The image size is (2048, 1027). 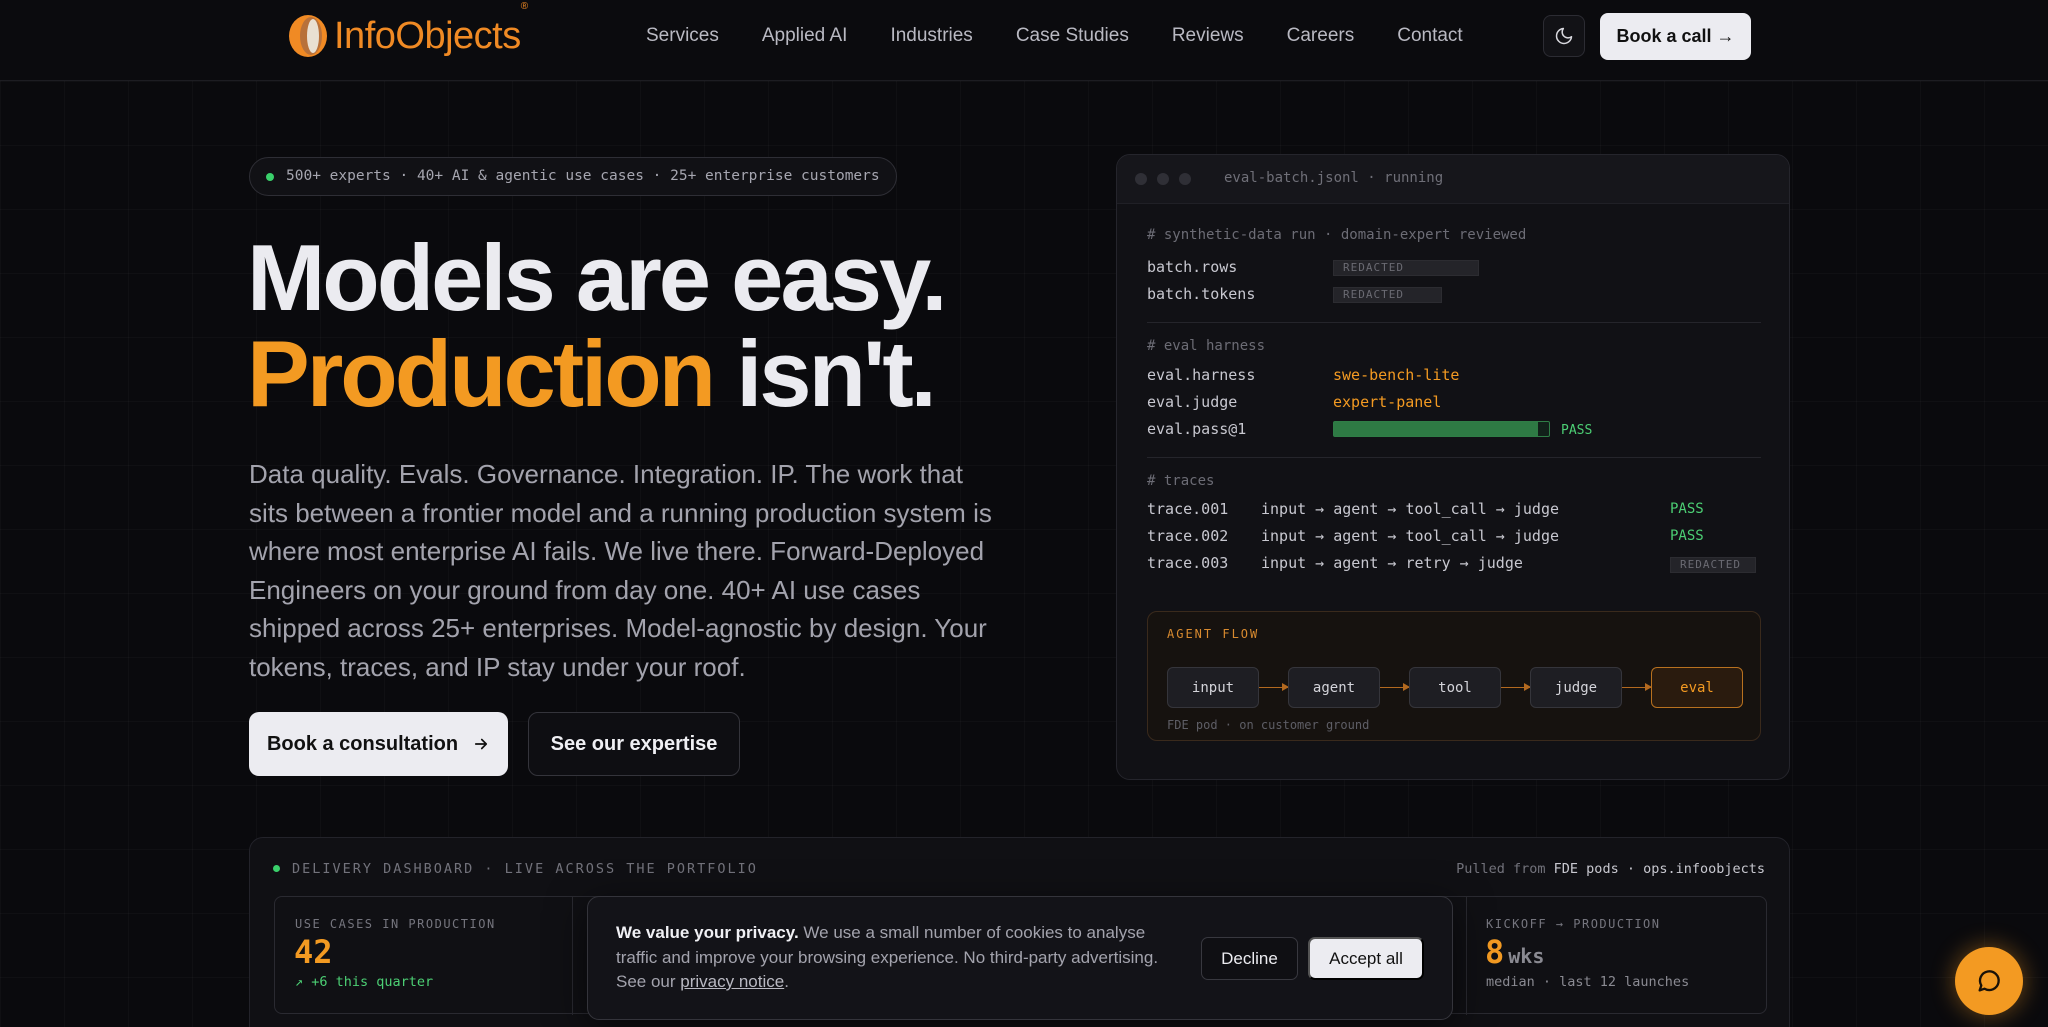 What do you see at coordinates (1675, 36) in the screenshot?
I see `book-call-button: Book a call →` at bounding box center [1675, 36].